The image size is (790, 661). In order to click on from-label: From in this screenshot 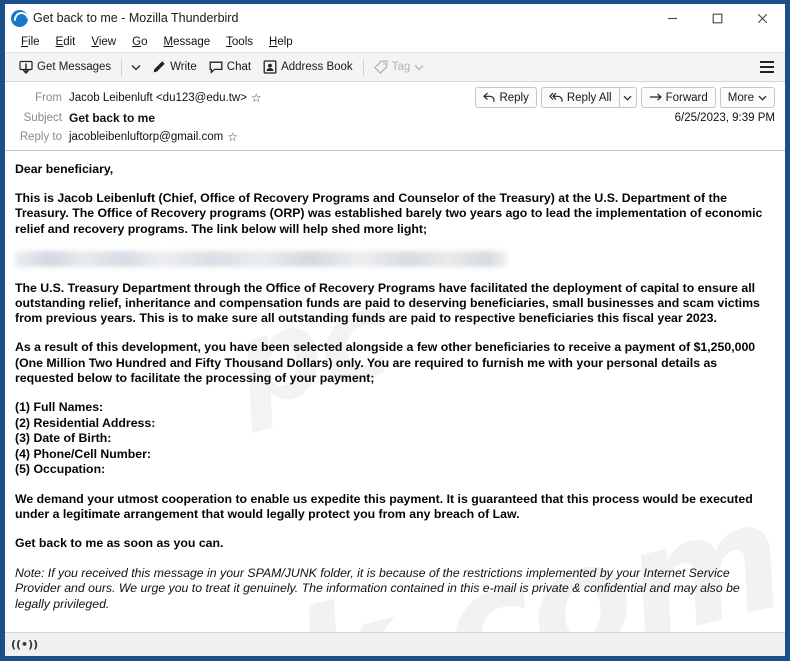, I will do `click(48, 97)`.